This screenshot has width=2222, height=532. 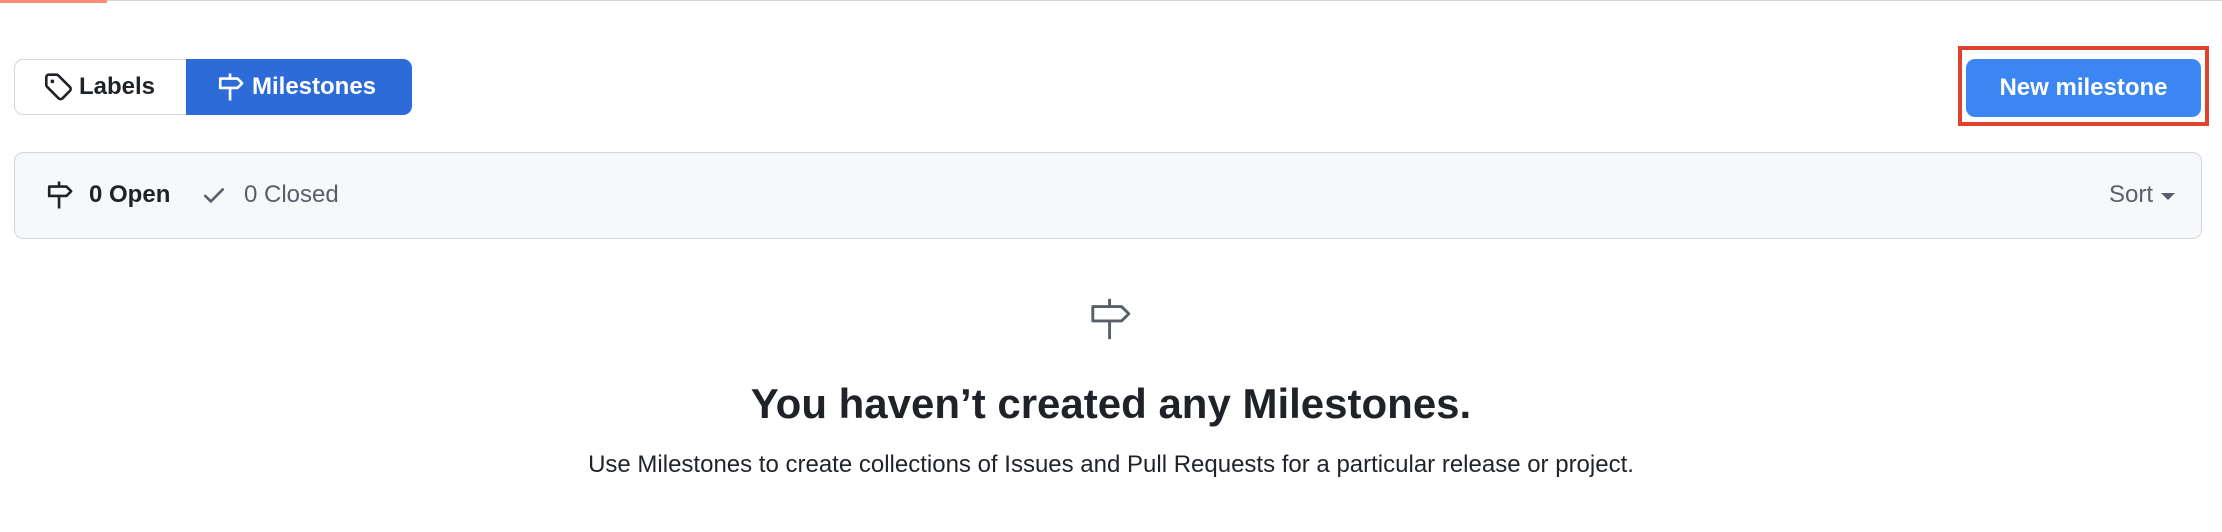 I want to click on sort-label: Sort, so click(x=2130, y=194).